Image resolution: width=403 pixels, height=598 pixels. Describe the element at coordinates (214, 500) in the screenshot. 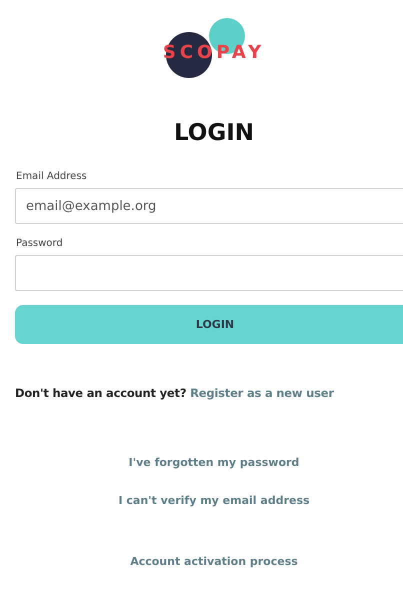

I see `help-link: I can't verify my email address` at that location.